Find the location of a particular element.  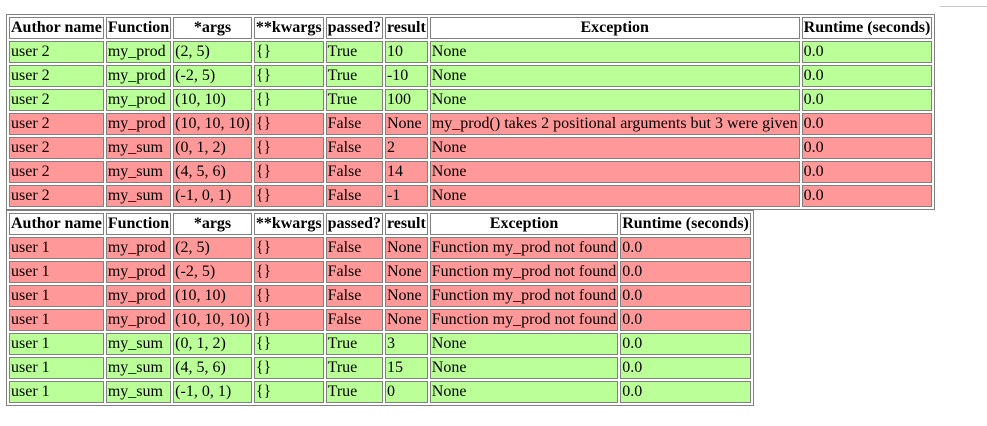

table-row: user 2 my_sum (0, 1, 2){} False 2 None 0.0 is located at coordinates (471, 148).